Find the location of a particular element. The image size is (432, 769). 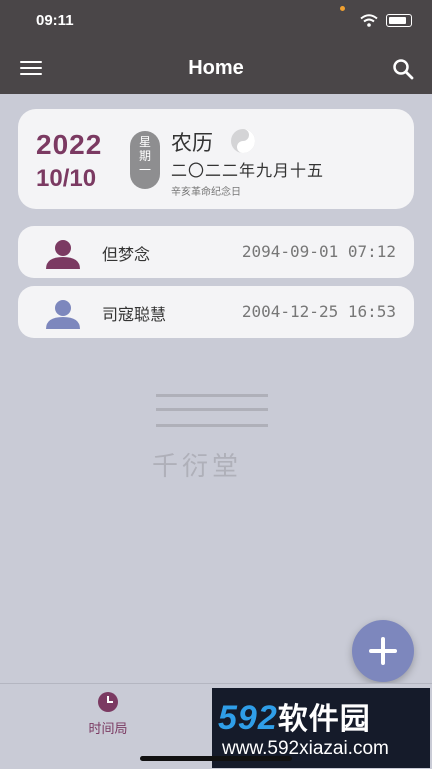

watermark-text: 千衍堂 is located at coordinates (197, 467).